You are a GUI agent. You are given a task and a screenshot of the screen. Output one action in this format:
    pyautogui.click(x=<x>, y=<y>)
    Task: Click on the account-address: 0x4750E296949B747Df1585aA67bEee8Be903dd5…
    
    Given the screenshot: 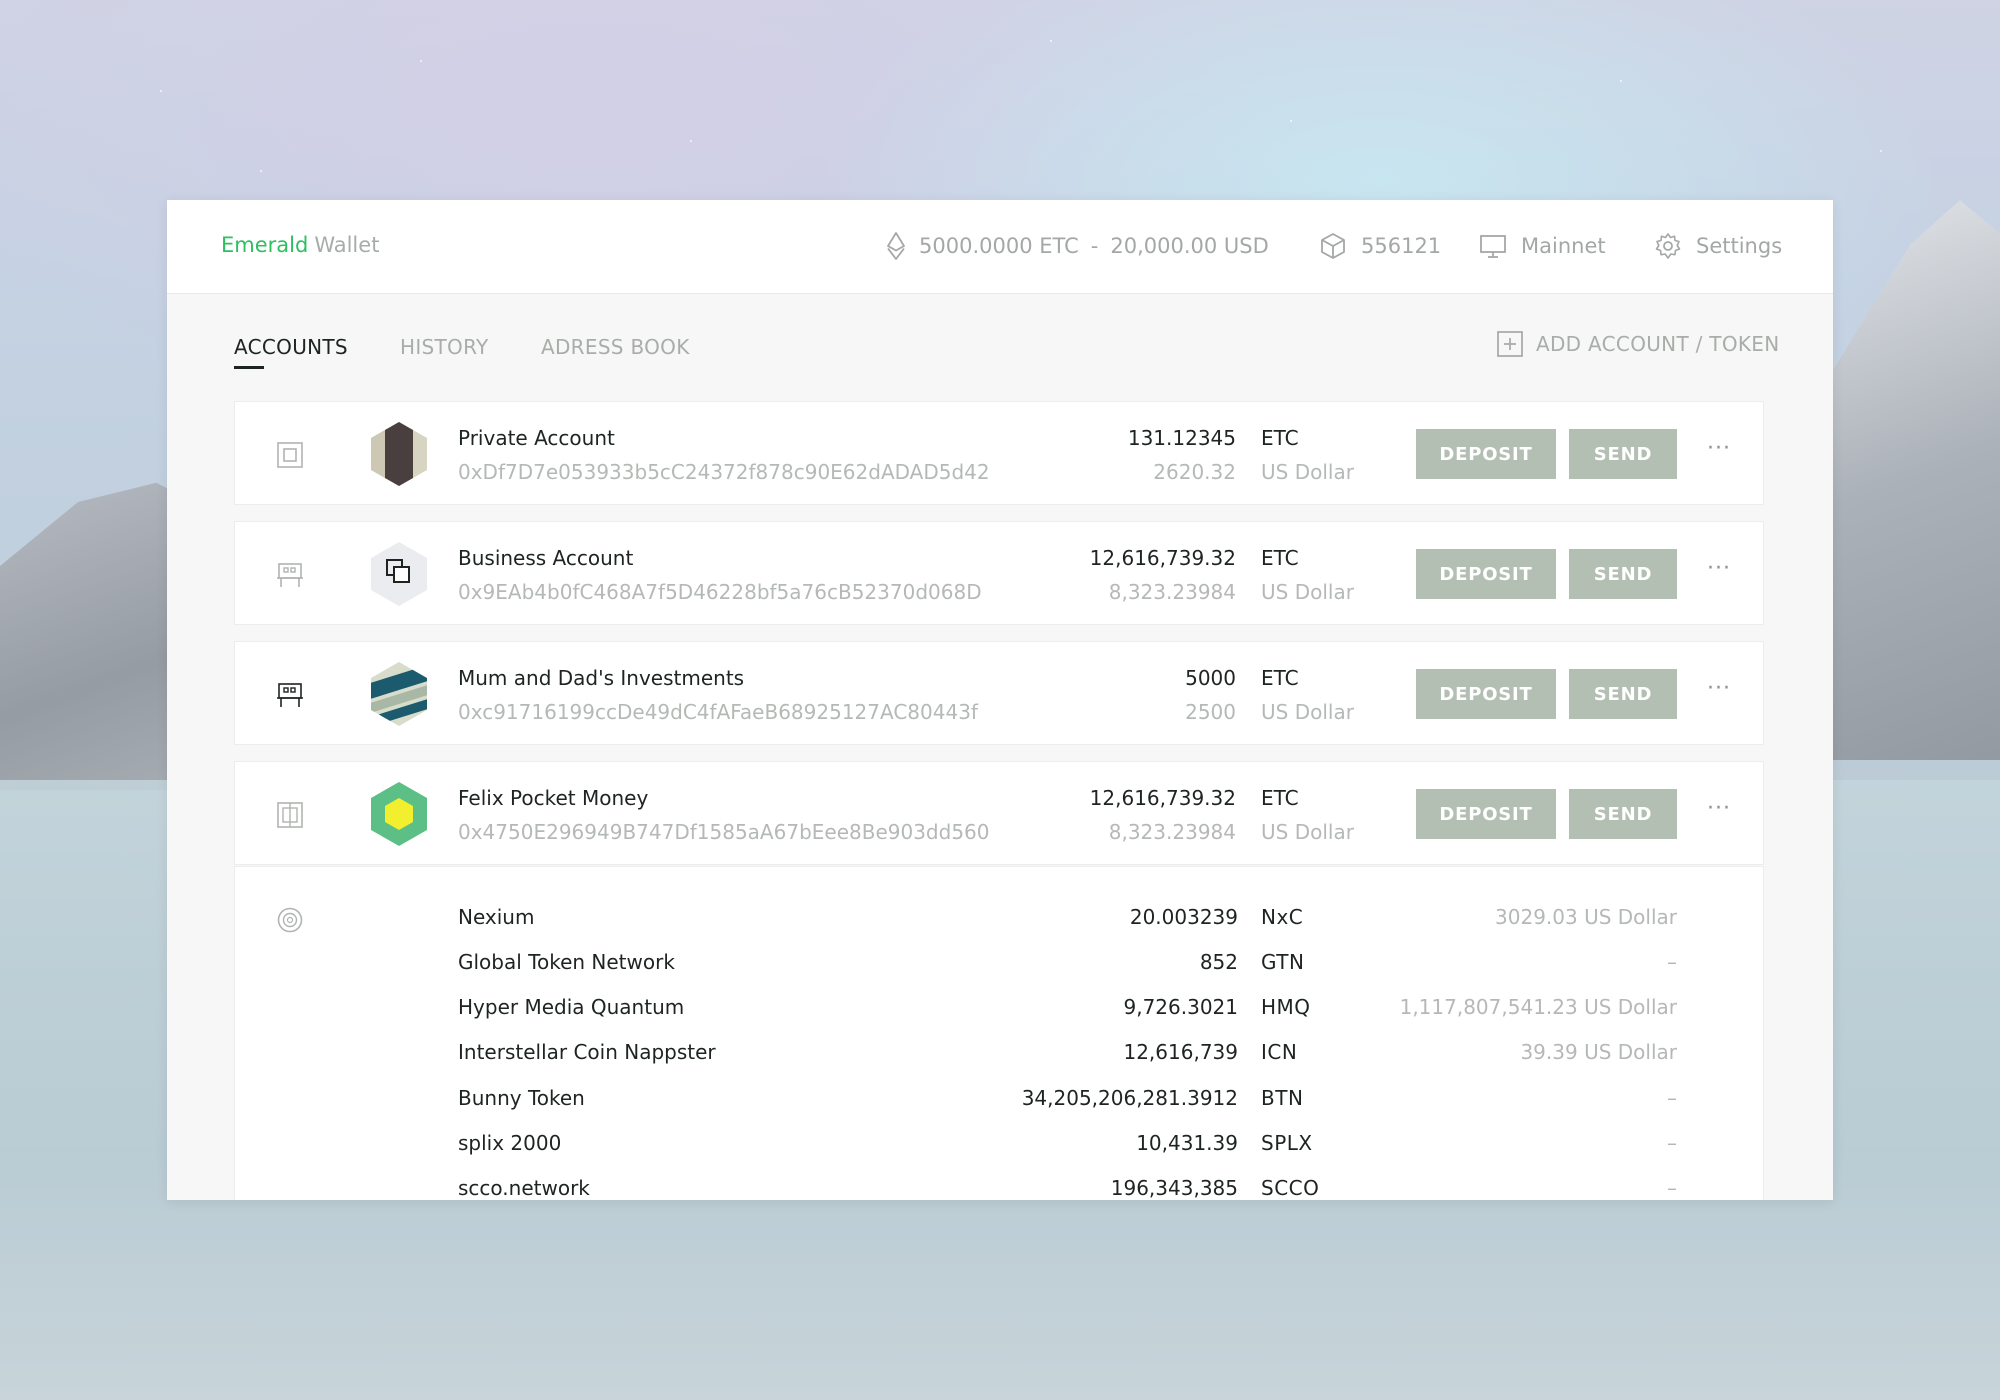 What is the action you would take?
    pyautogui.click(x=724, y=832)
    